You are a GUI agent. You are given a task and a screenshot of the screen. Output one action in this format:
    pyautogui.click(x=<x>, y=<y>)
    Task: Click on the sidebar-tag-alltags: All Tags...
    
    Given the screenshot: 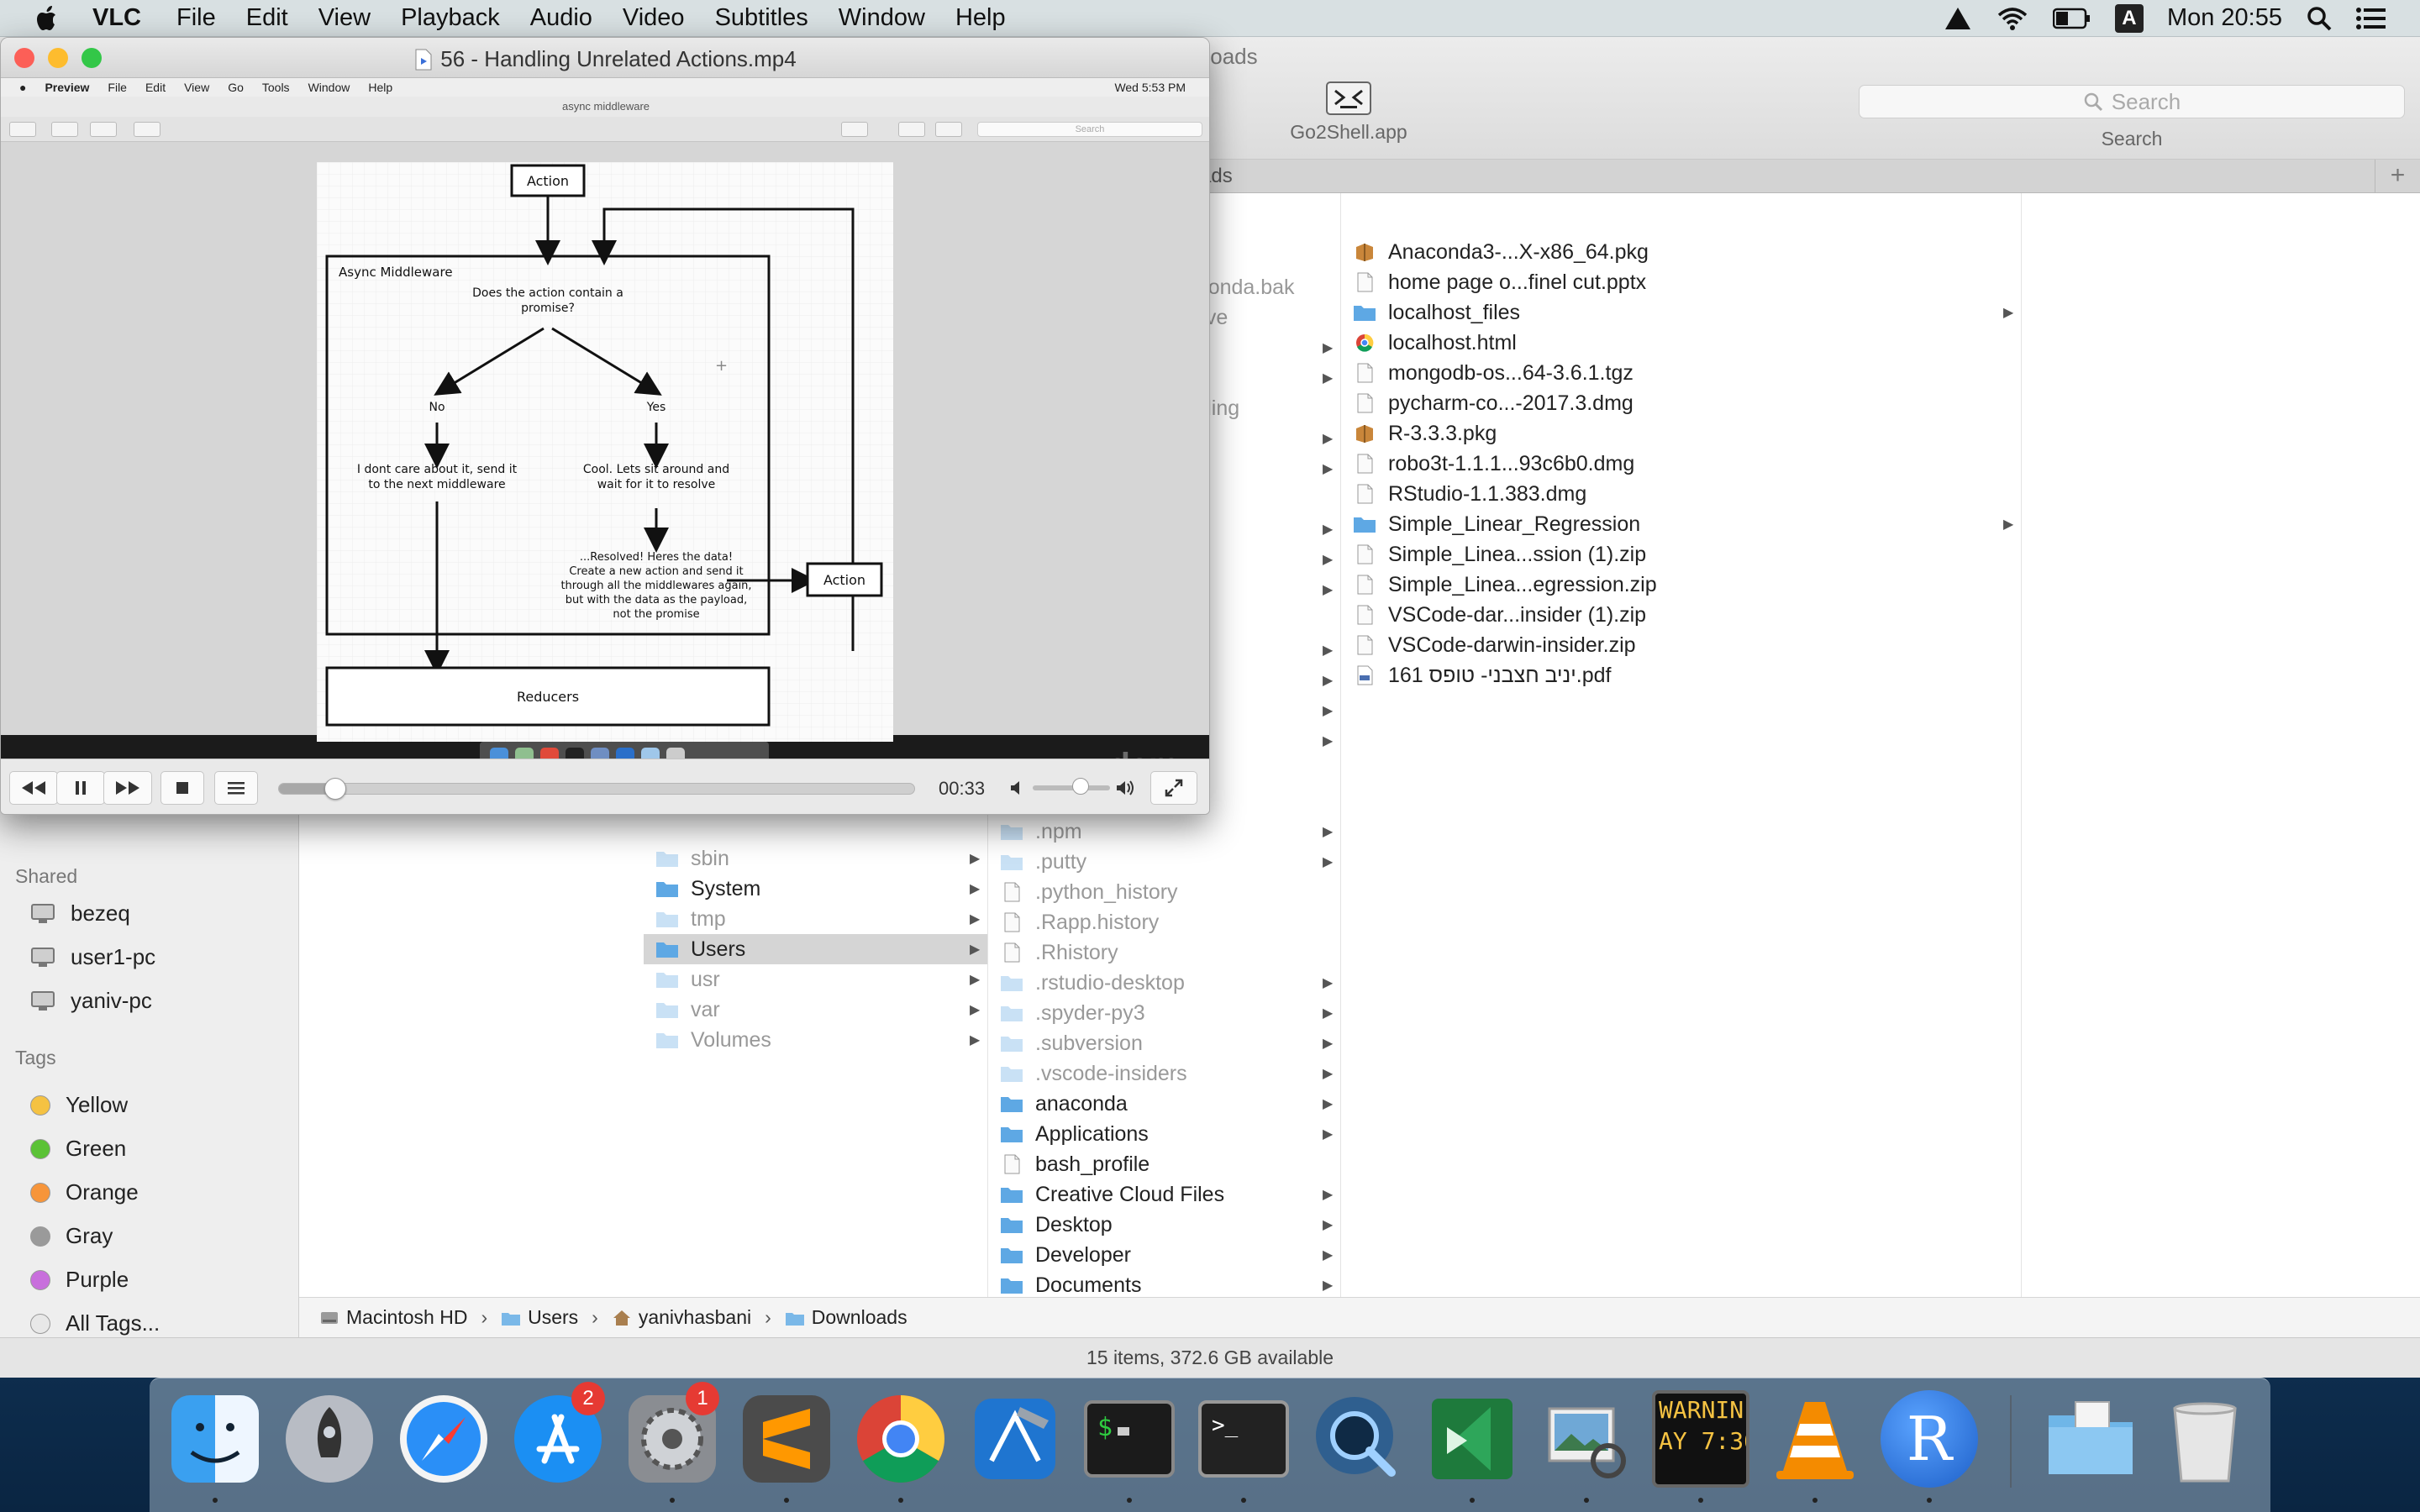 What is the action you would take?
    pyautogui.click(x=95, y=1323)
    